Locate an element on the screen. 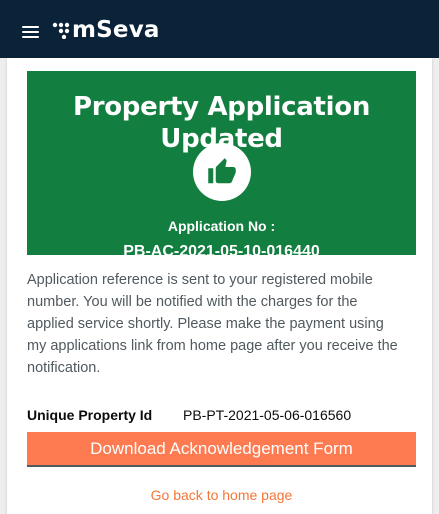 The height and width of the screenshot is (514, 439). go-home-link: Go back to home page is located at coordinates (221, 495).